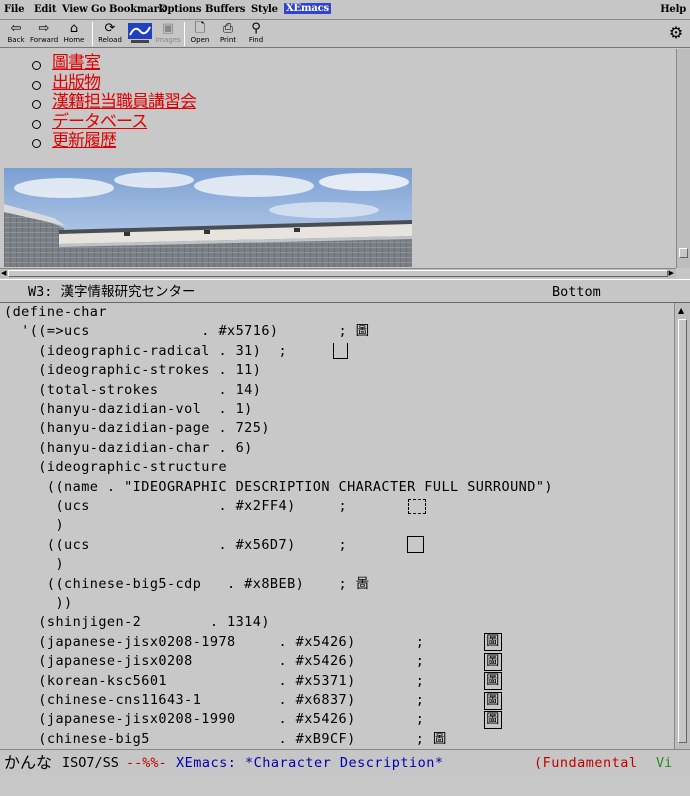 The height and width of the screenshot is (796, 690). Describe the element at coordinates (200, 28) in the screenshot. I see `document-icon: 🗋` at that location.